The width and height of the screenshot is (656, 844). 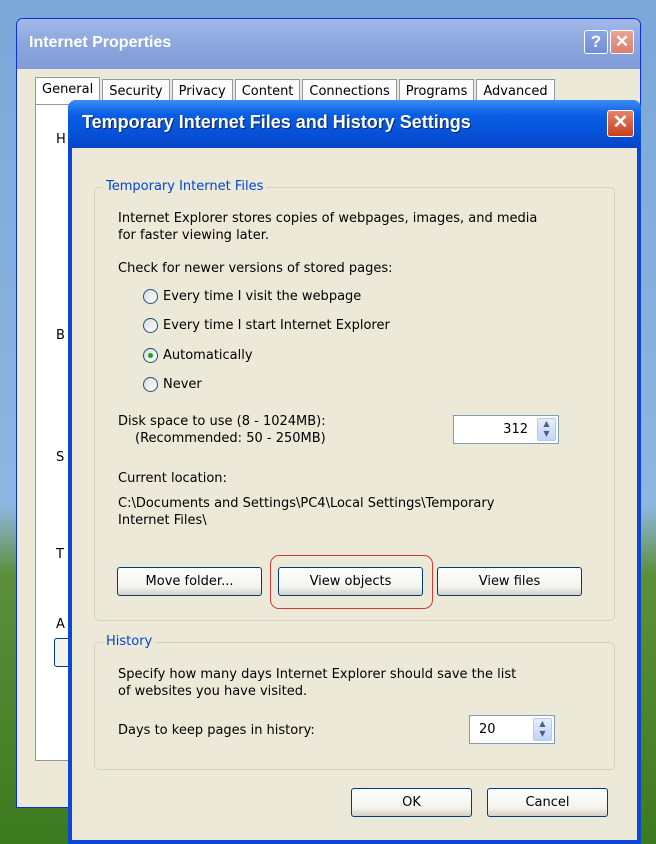 What do you see at coordinates (182, 384) in the screenshot?
I see `radio-label: Never` at bounding box center [182, 384].